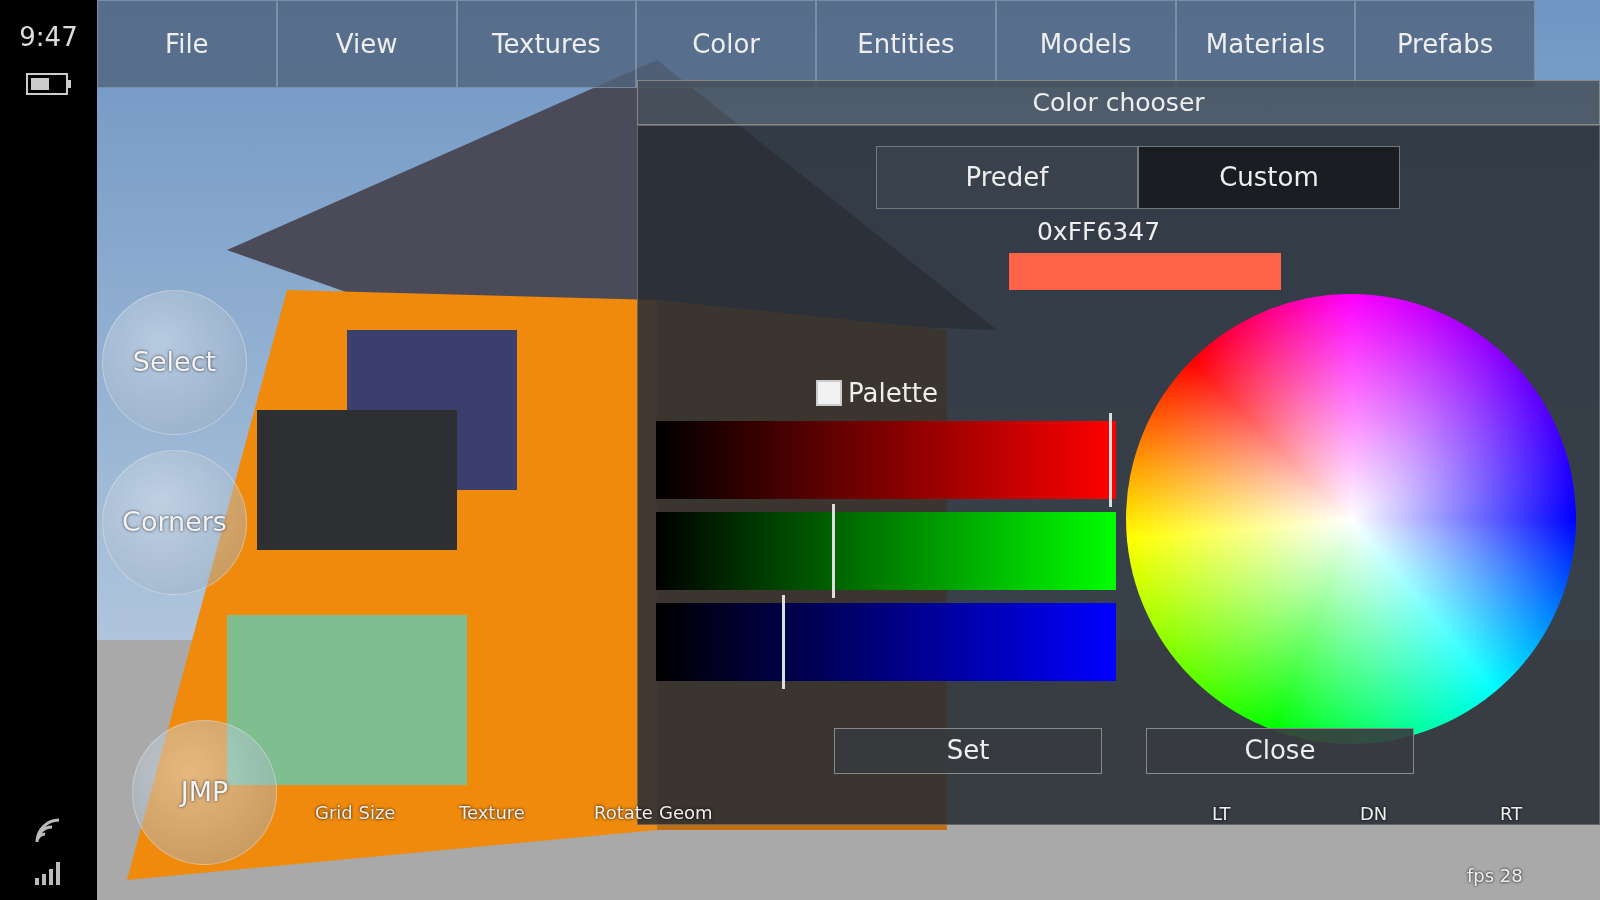 The height and width of the screenshot is (900, 1600). Describe the element at coordinates (48, 84) in the screenshot. I see `battery-icon` at that location.